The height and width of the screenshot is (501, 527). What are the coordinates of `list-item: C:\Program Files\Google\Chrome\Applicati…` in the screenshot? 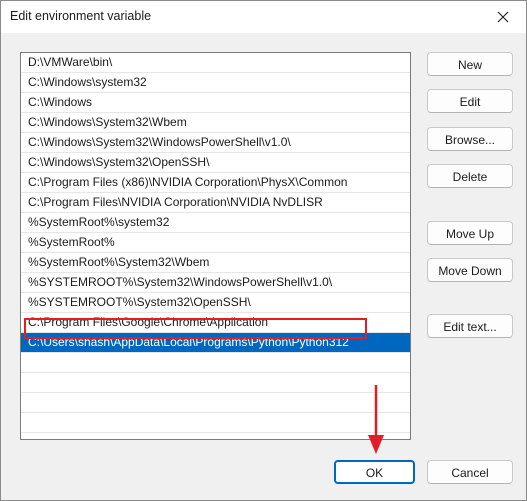 It's located at (215, 323).